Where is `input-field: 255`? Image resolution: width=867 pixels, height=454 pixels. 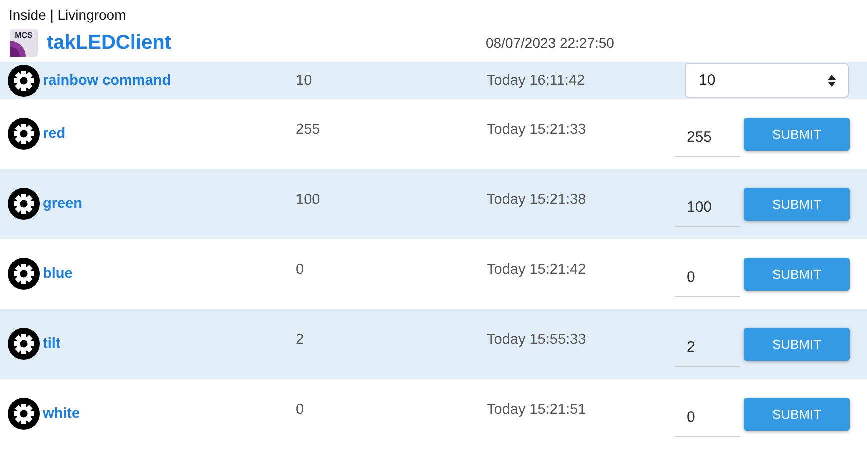 input-field: 255 is located at coordinates (707, 138).